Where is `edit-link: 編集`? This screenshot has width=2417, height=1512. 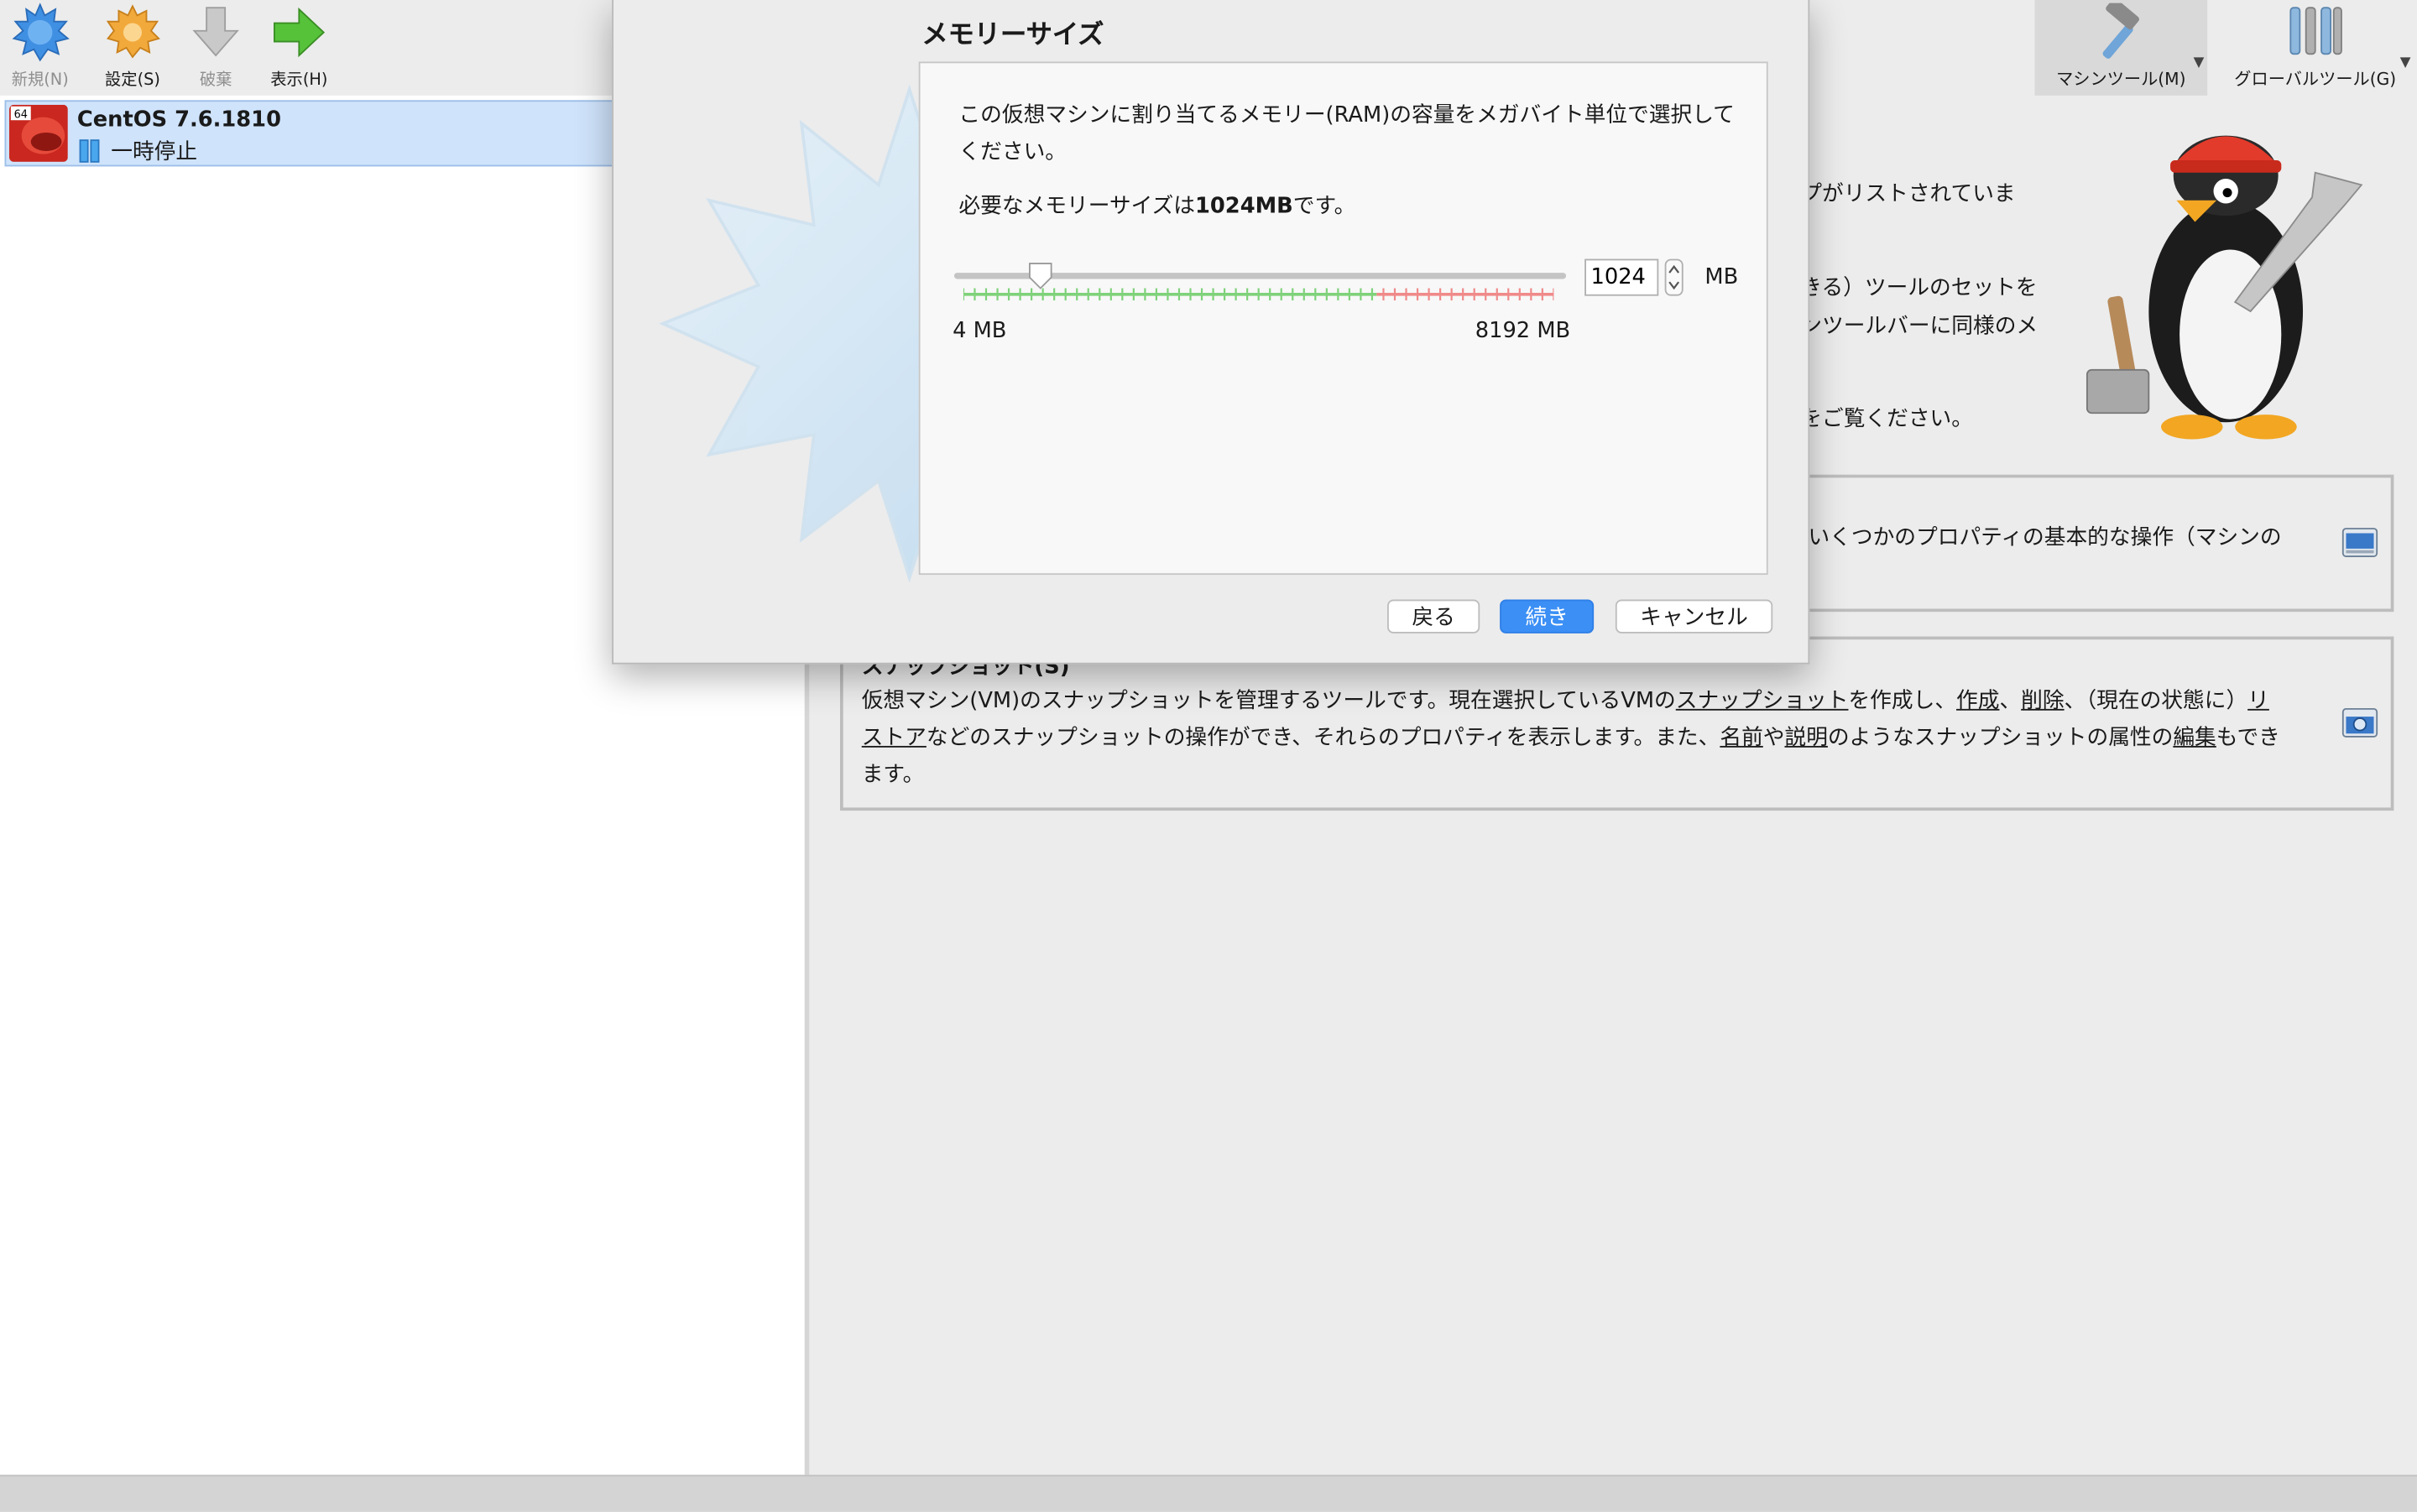
edit-link: 編集 is located at coordinates (2194, 738).